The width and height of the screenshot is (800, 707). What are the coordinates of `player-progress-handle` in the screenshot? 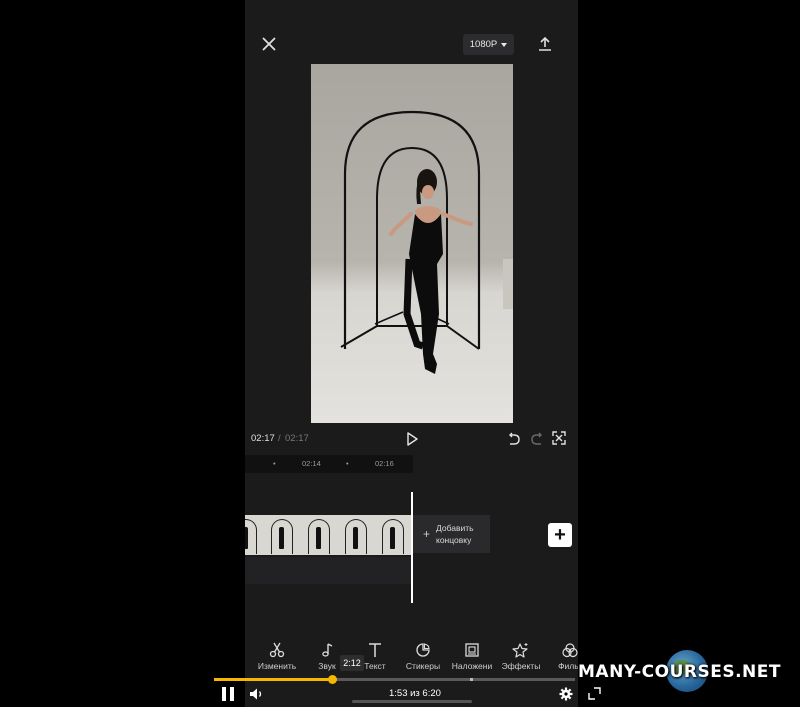 It's located at (332, 679).